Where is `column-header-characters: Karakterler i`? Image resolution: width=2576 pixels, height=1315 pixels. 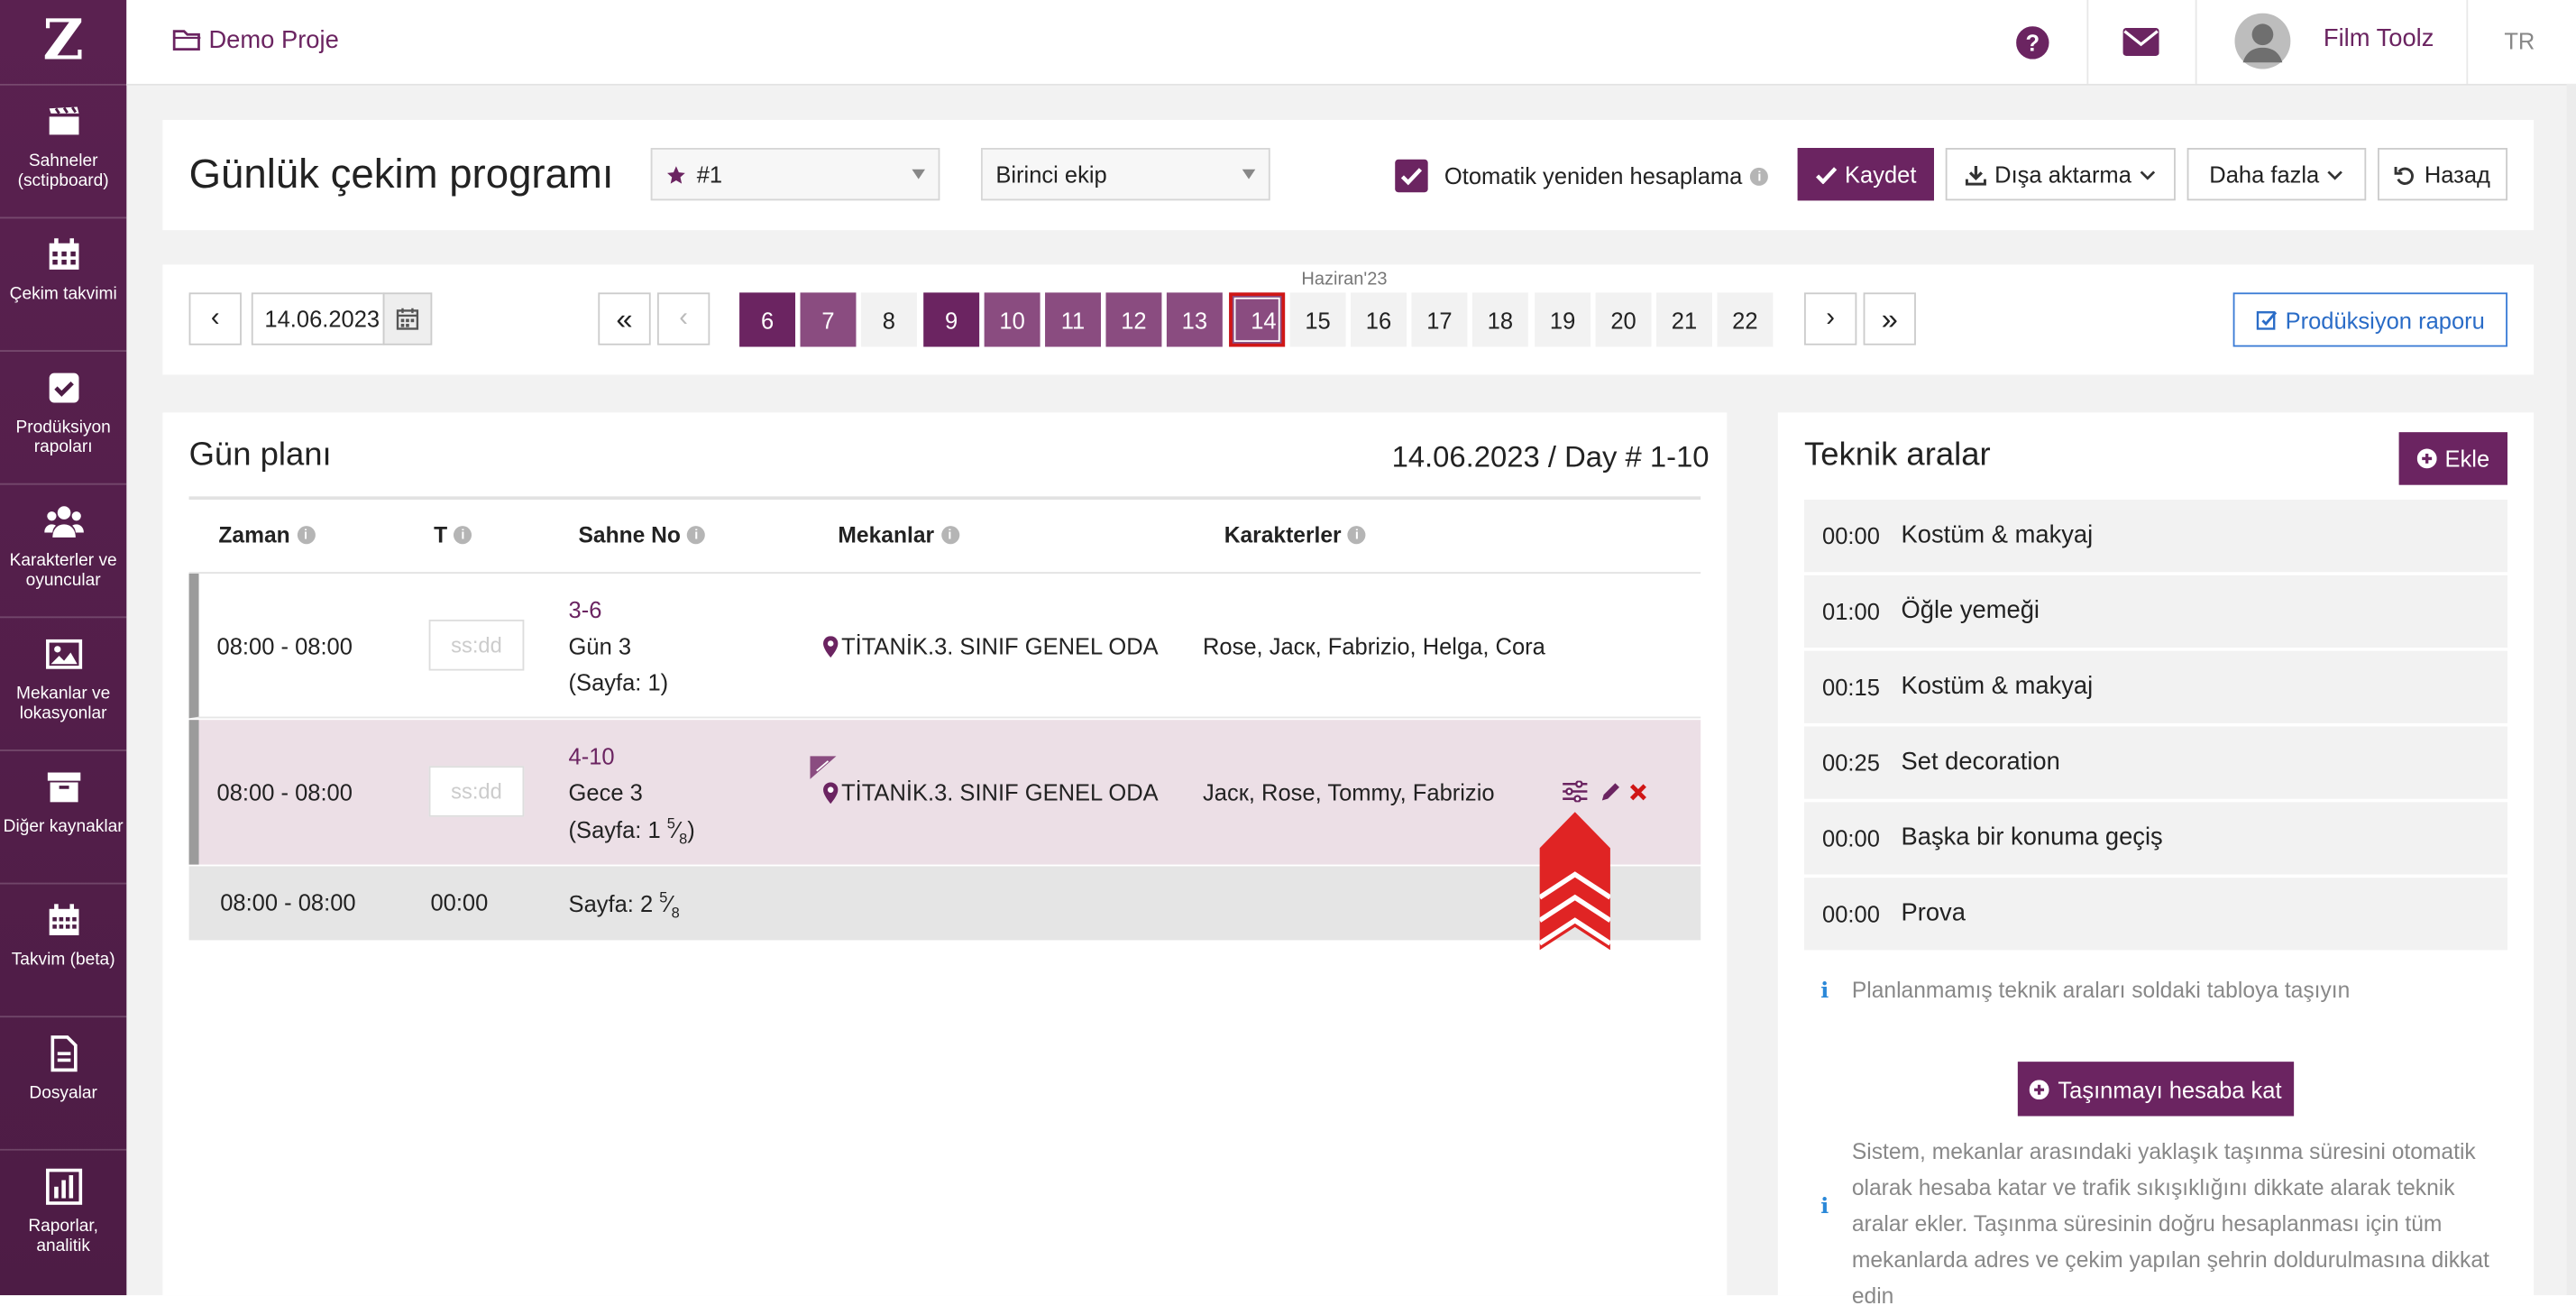 column-header-characters: Karakterler i is located at coordinates (1295, 535).